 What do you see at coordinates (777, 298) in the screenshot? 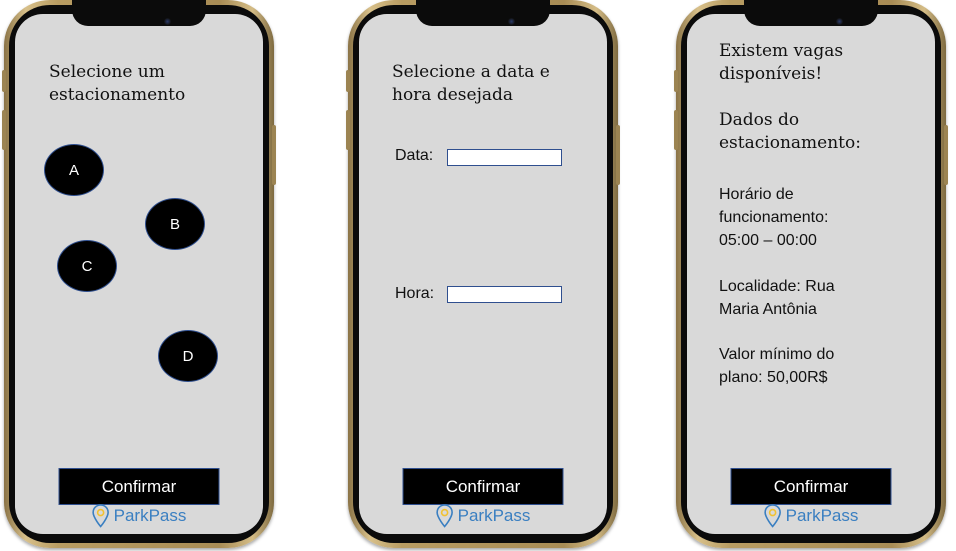
I see `location-text: Localidade: Rua Maria Antônia` at bounding box center [777, 298].